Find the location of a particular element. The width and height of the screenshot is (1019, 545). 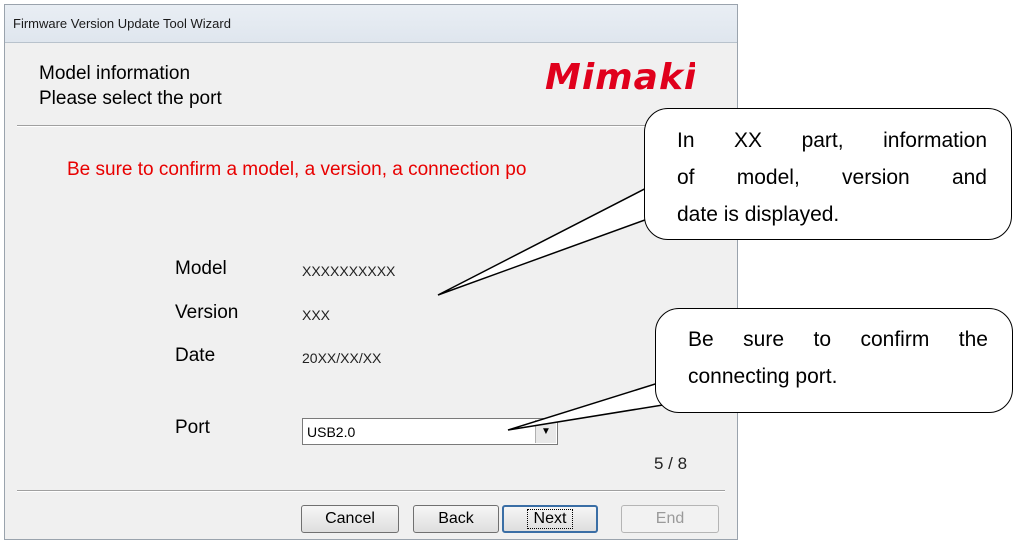

port-callout-line-2: connecting port. is located at coordinates (763, 376).